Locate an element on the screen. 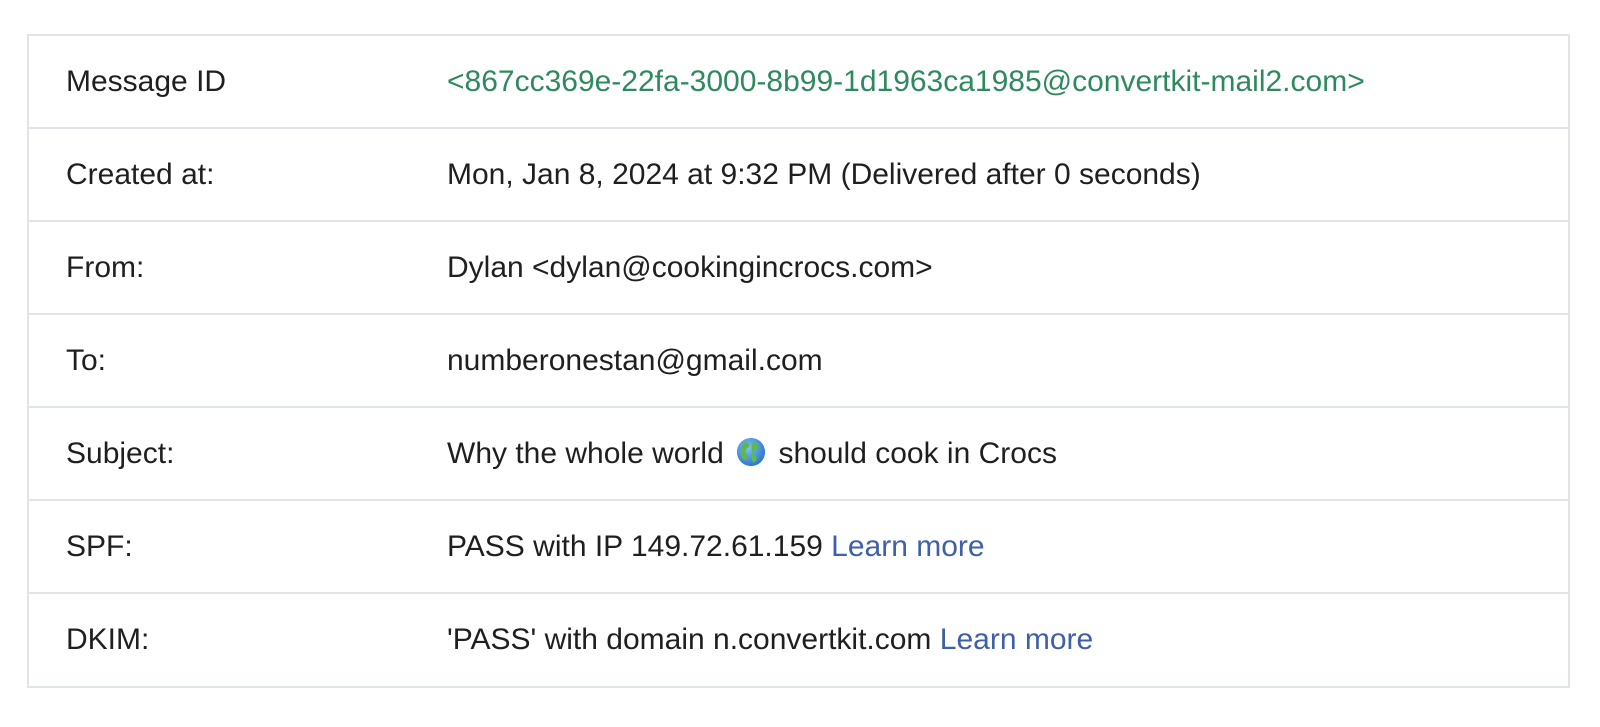  to-label: To: is located at coordinates (86, 360).